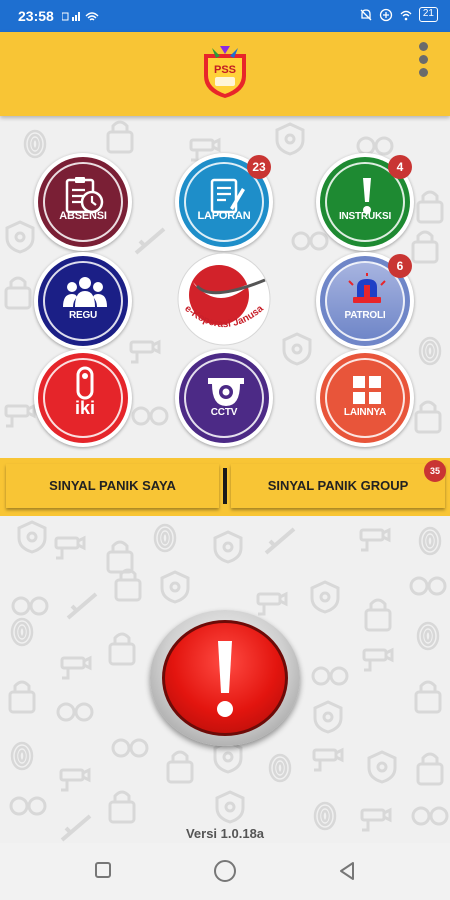  Describe the element at coordinates (365, 412) in the screenshot. I see `menu-label-lainnya: LAINNYA` at that location.